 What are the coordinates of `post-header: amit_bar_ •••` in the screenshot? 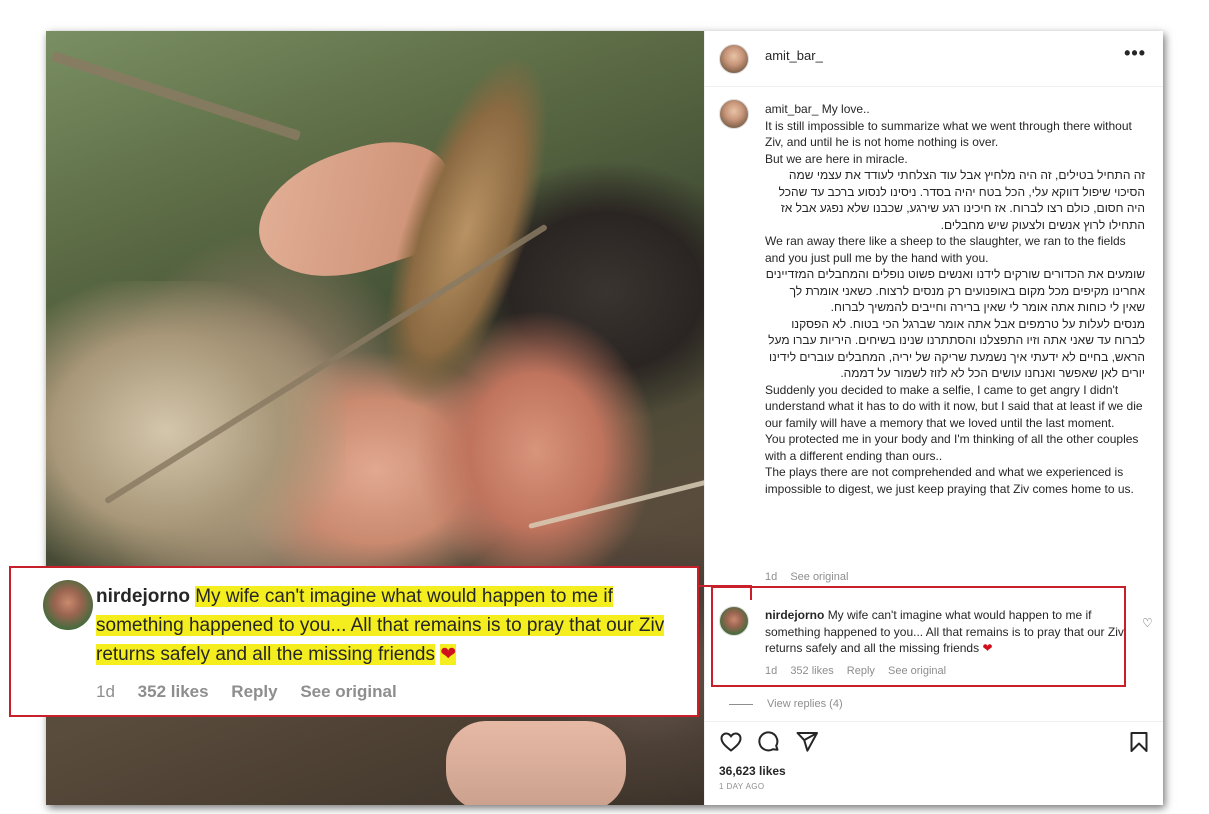 It's located at (934, 59).